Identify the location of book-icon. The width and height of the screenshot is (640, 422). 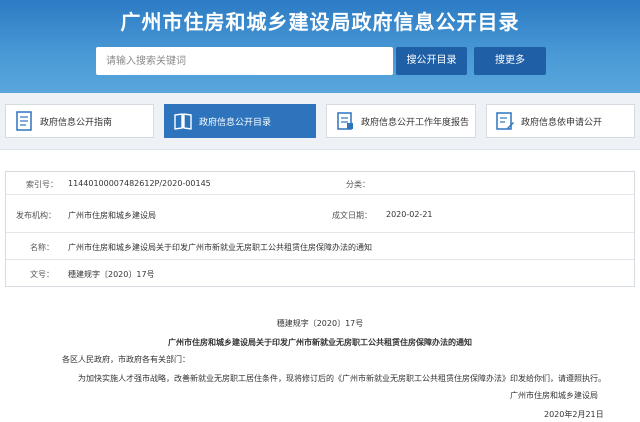
(183, 121).